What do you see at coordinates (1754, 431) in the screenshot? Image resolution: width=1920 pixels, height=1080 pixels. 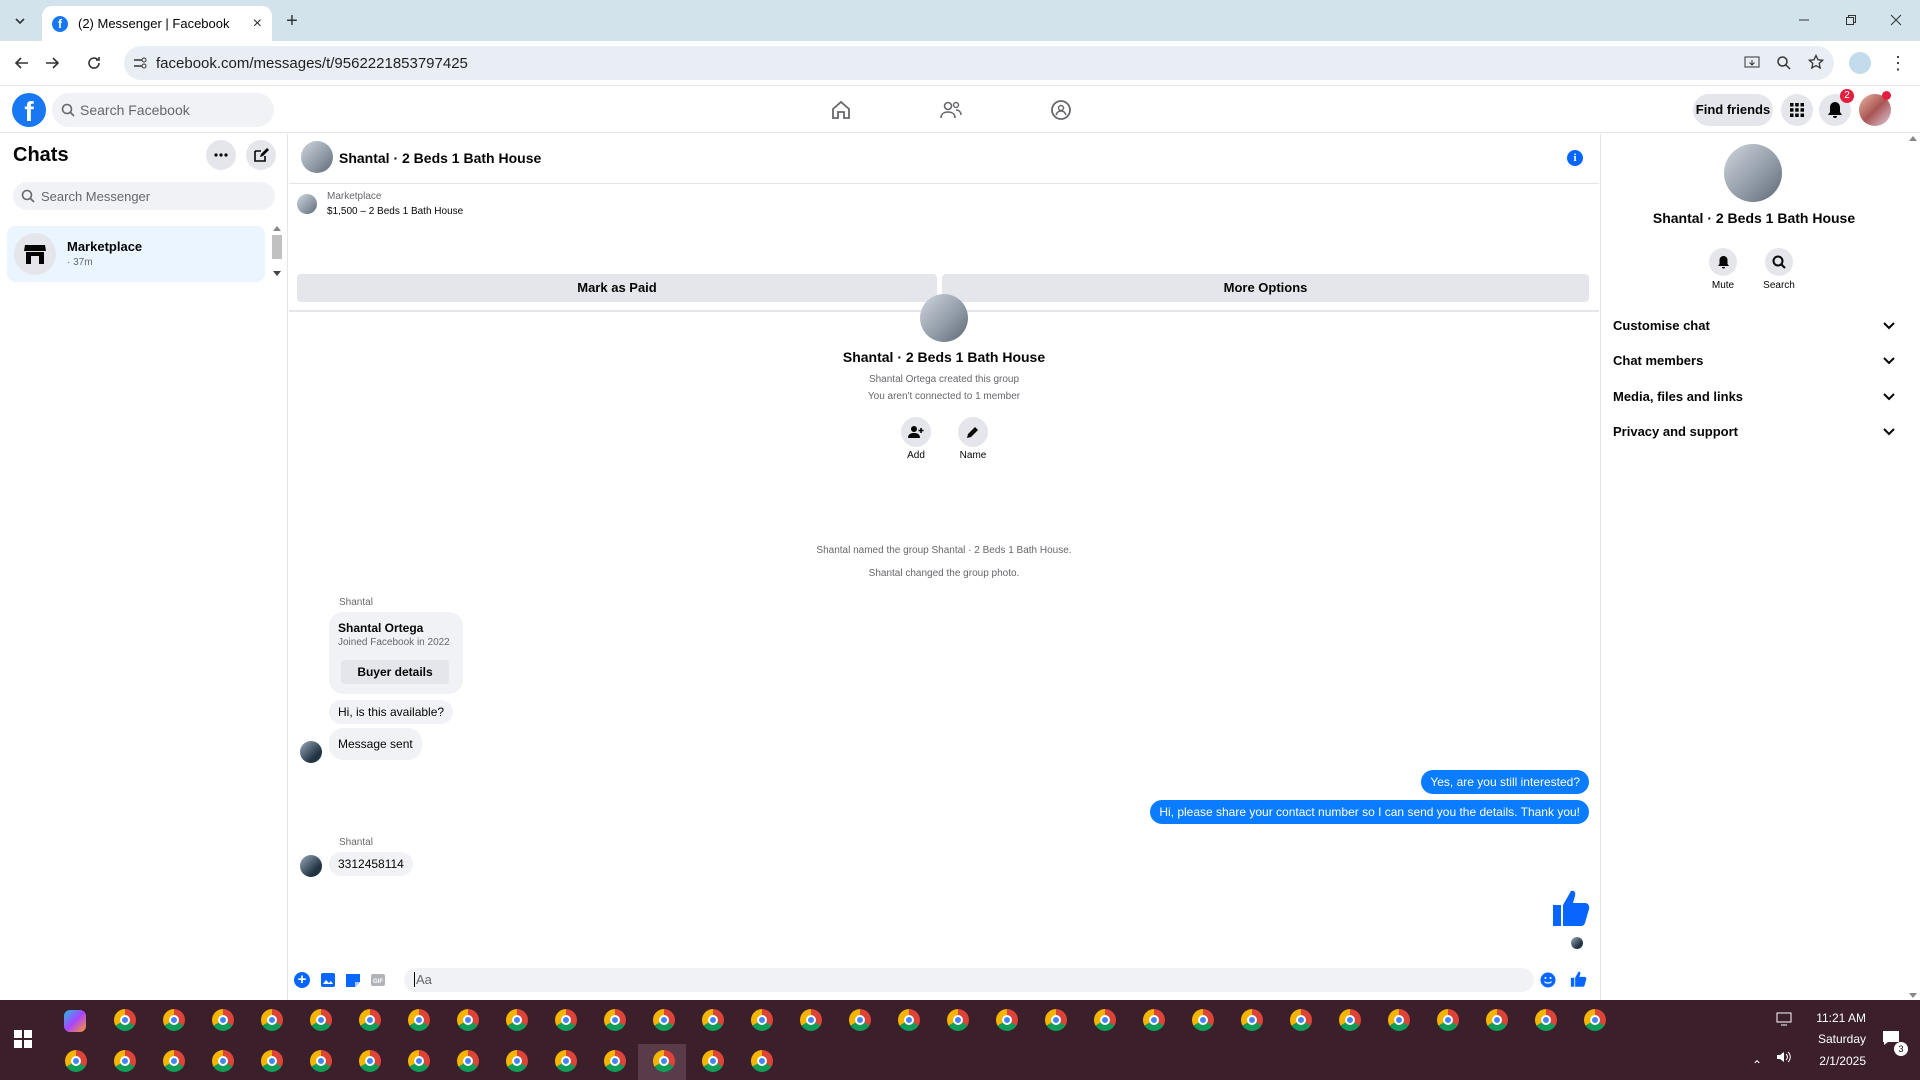 I see `privacy-support-section: Privacy and support` at bounding box center [1754, 431].